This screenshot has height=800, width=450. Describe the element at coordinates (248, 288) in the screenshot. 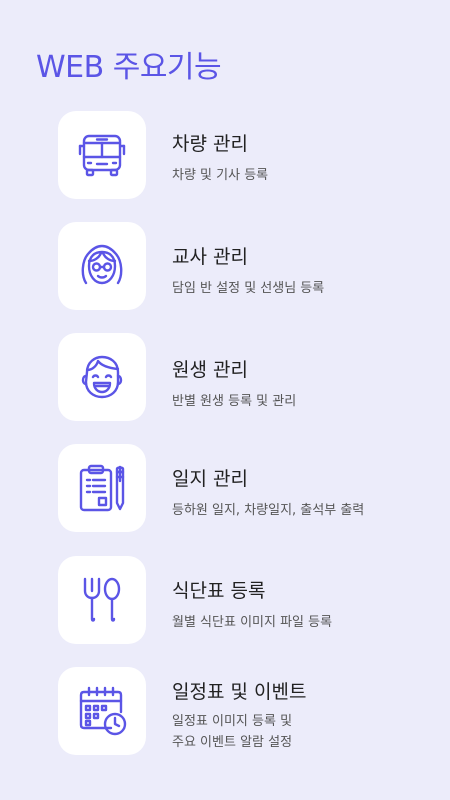

I see `feature-description: 담임 반 설정 및 선생님 등록` at that location.